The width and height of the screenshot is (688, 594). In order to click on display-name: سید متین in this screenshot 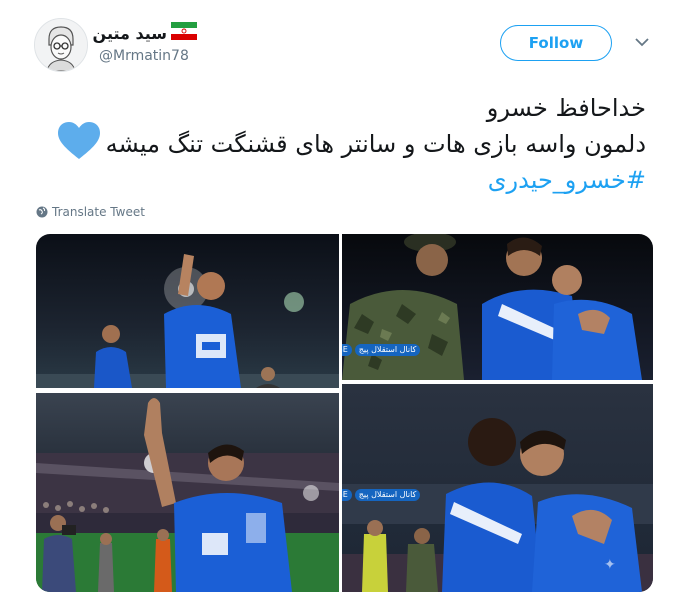, I will do `click(130, 33)`.